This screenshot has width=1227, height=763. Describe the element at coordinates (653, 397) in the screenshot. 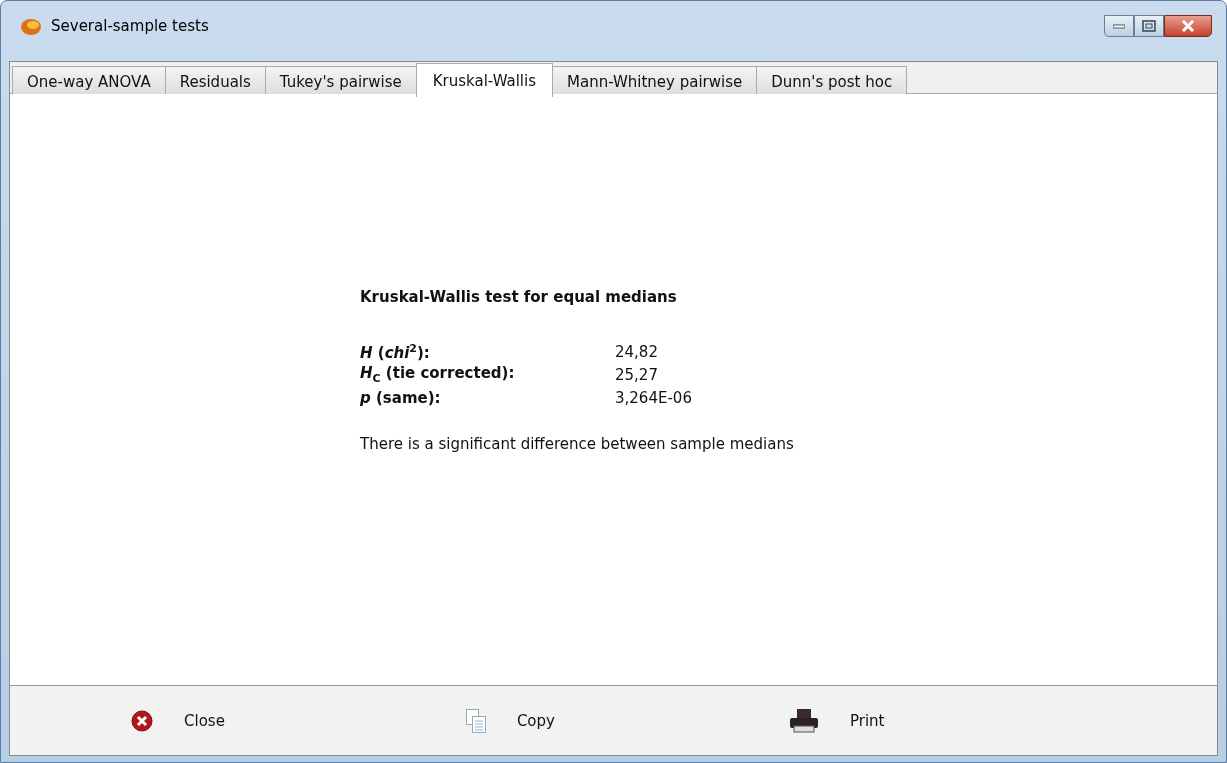

I see `statistic-value: 3,264E-06` at that location.